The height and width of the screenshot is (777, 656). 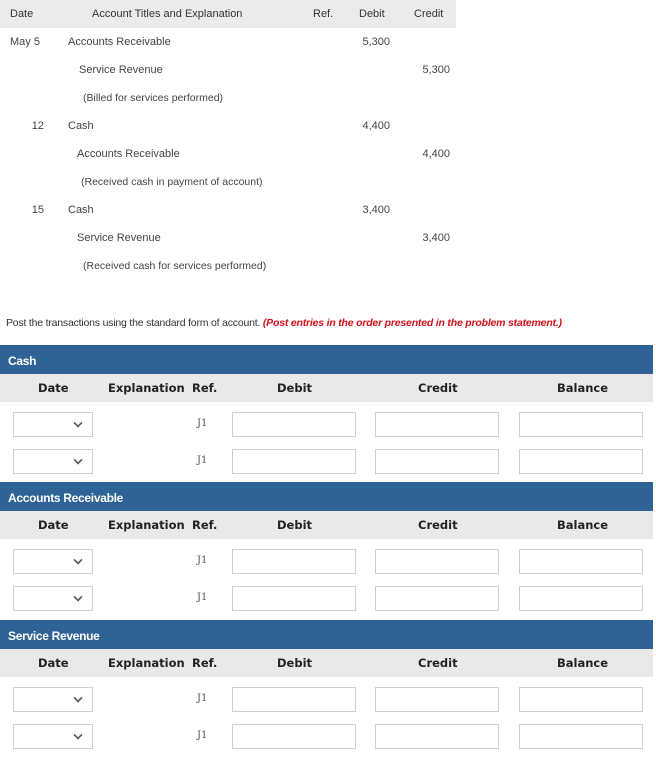 What do you see at coordinates (436, 70) in the screenshot?
I see `journal-credit: 5,300` at bounding box center [436, 70].